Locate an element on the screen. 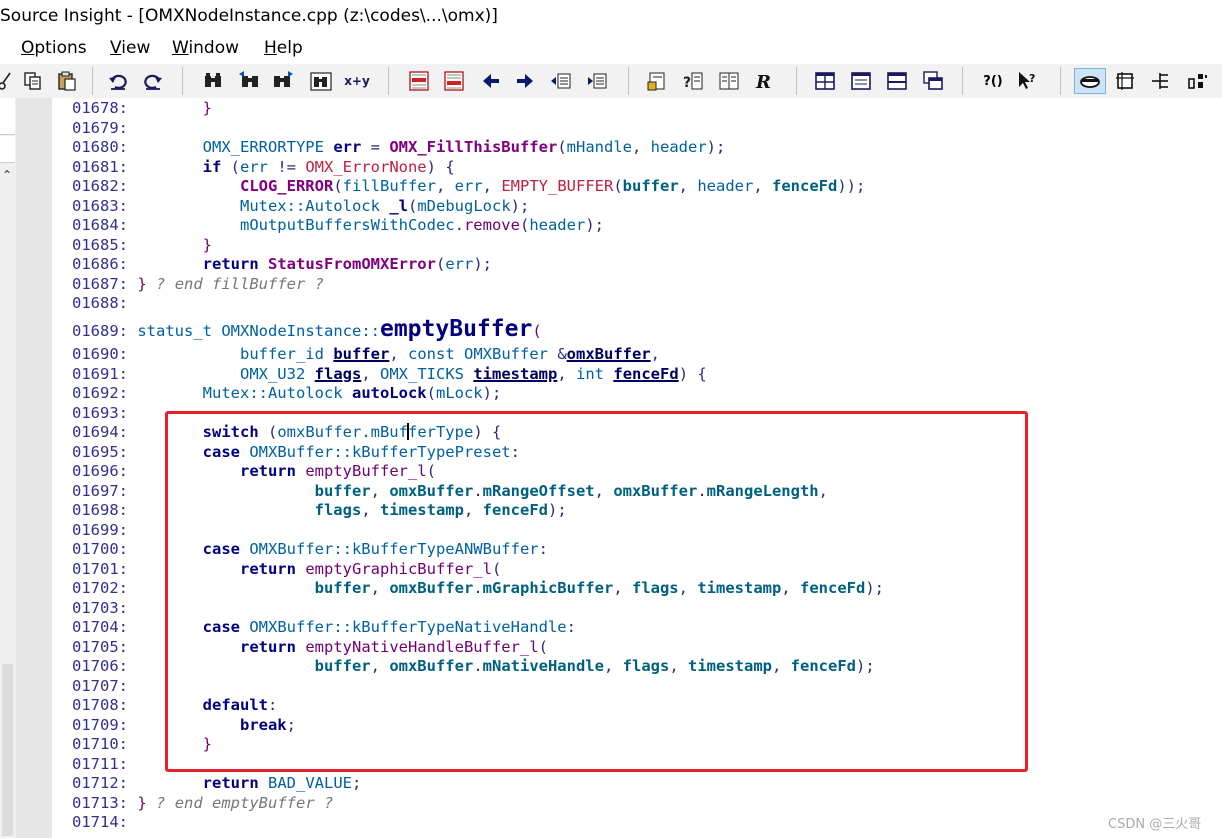 The height and width of the screenshot is (838, 1222). lookup-symbol-icon is located at coordinates (657, 81).